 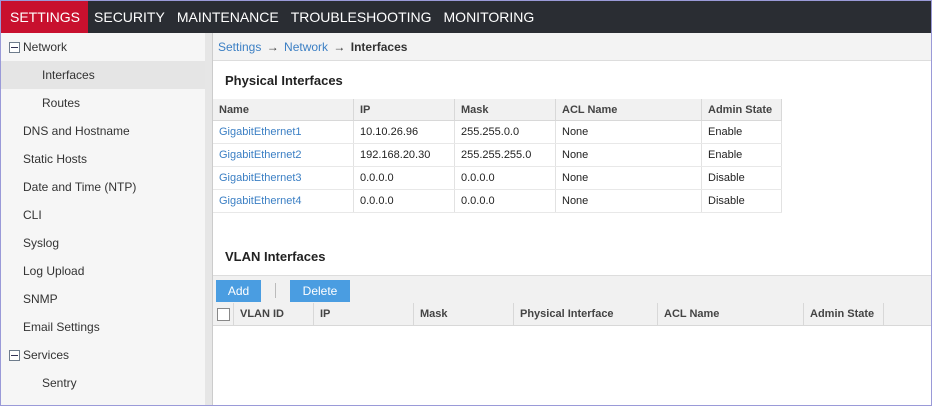 What do you see at coordinates (209, 219) in the screenshot?
I see `sidebar-scrollbar` at bounding box center [209, 219].